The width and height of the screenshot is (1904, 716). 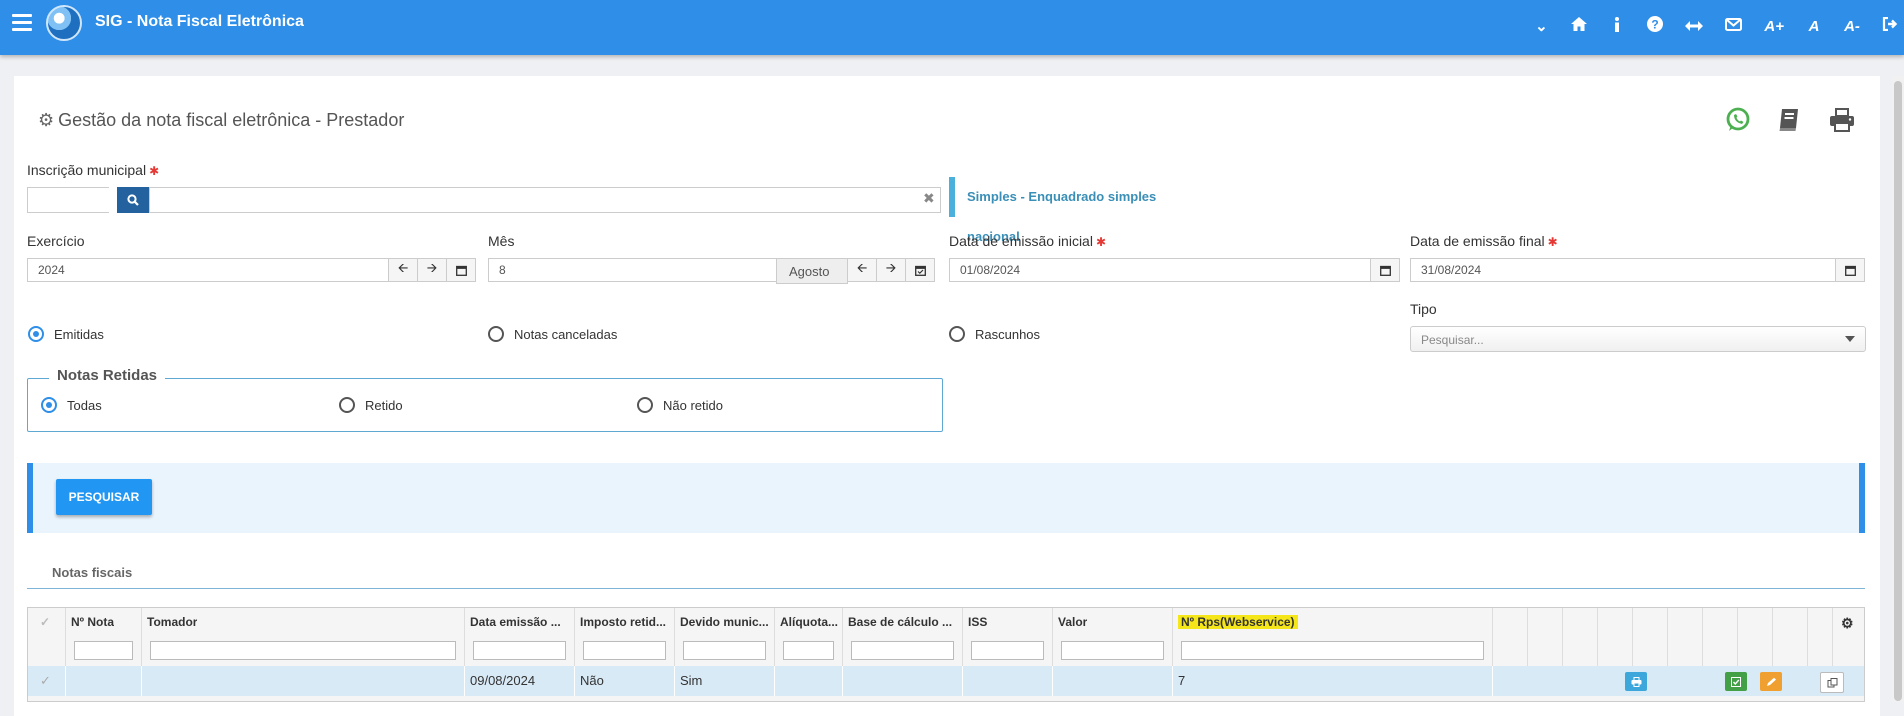 What do you see at coordinates (862, 270) in the screenshot?
I see `mes-prev-button: 🡨` at bounding box center [862, 270].